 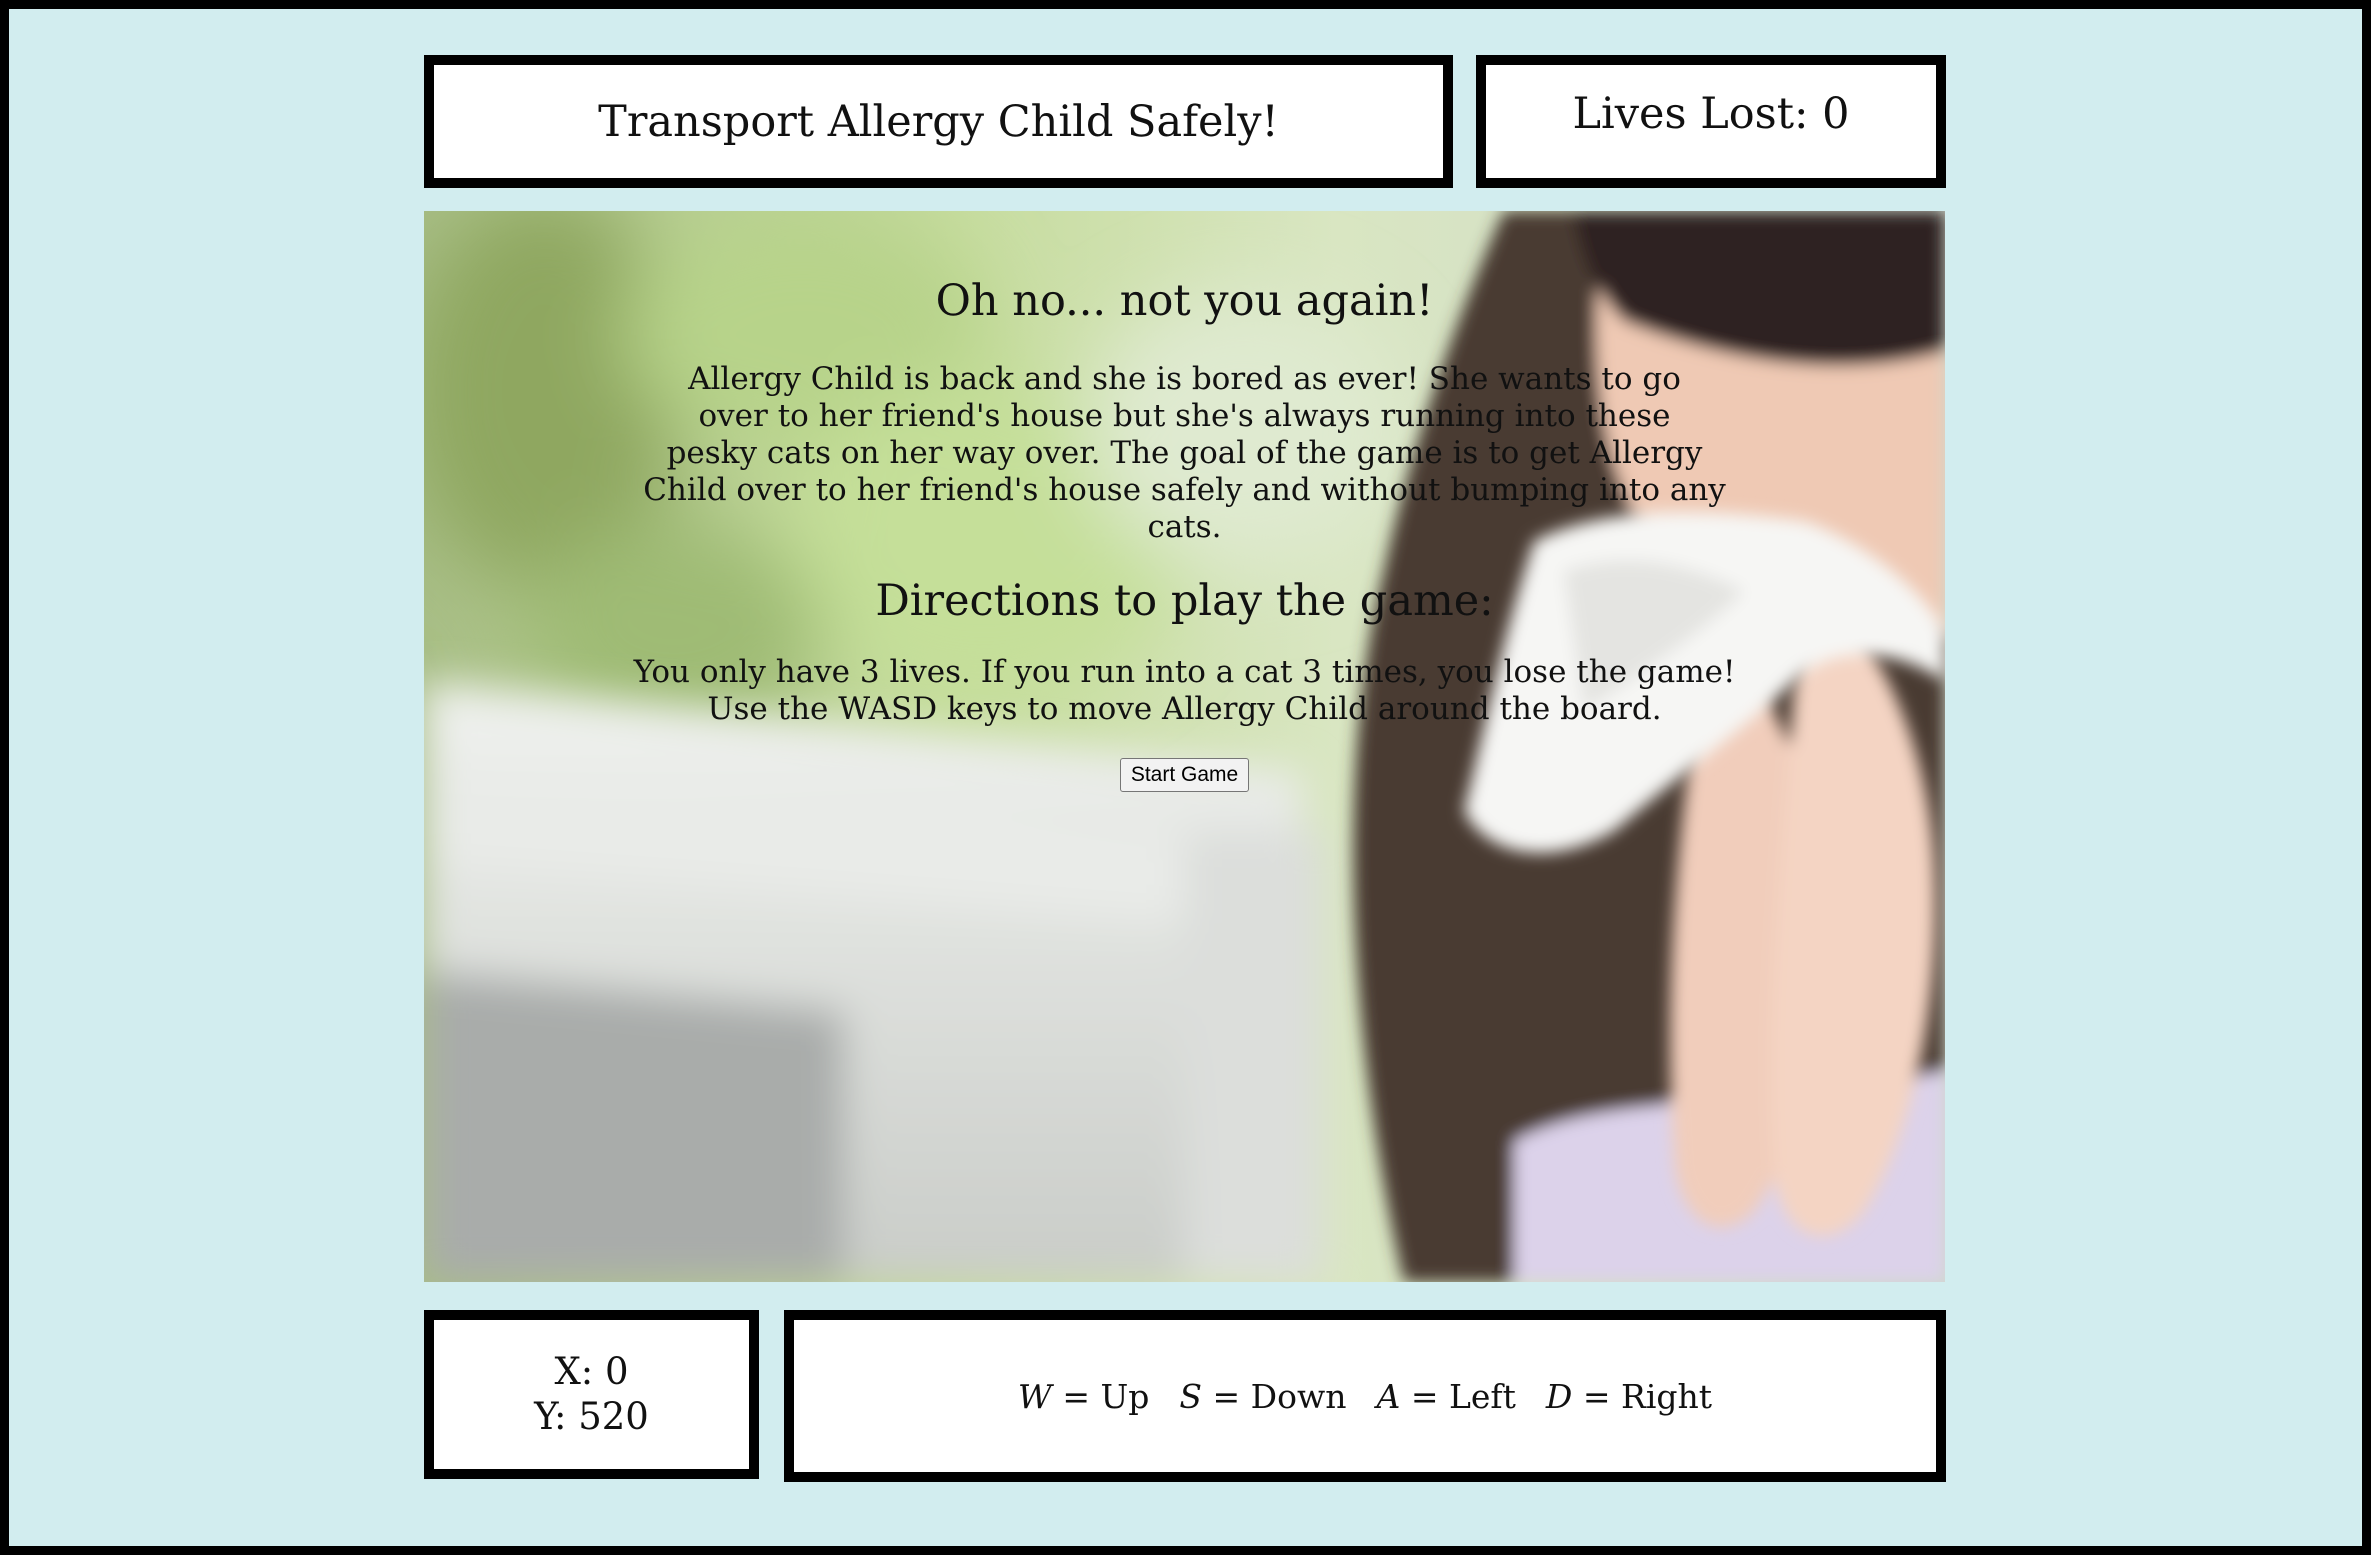 I want to click on game-title: Transport Allergy Child Safely!, so click(x=938, y=121).